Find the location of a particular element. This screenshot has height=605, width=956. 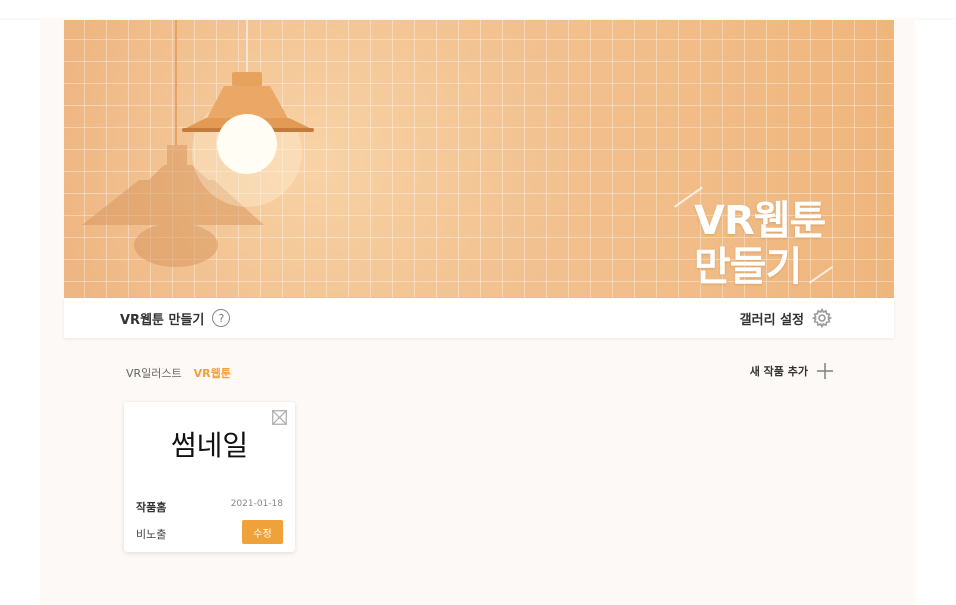

tab-vr-illustration: VR일러스트 is located at coordinates (154, 373).